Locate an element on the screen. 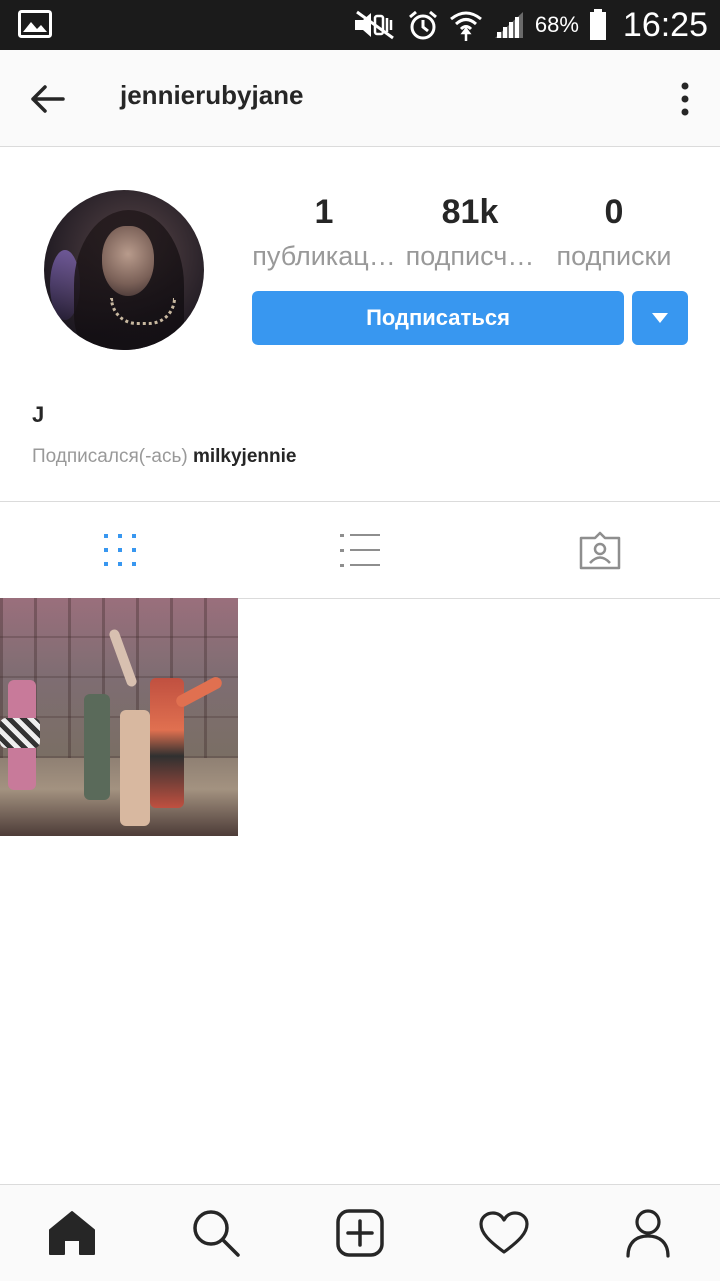  wifi-icon is located at coordinates (466, 25).